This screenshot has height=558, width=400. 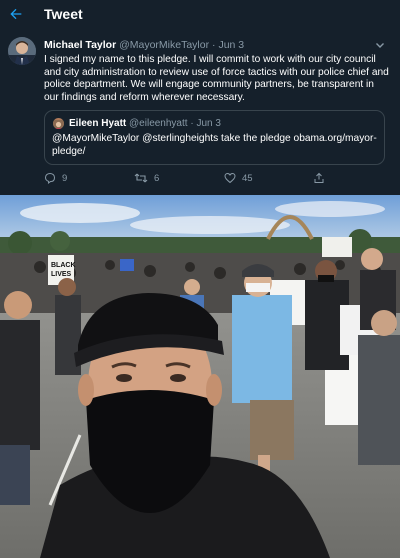 What do you see at coordinates (63, 265) in the screenshot?
I see `protest-sign-text: BLACK` at bounding box center [63, 265].